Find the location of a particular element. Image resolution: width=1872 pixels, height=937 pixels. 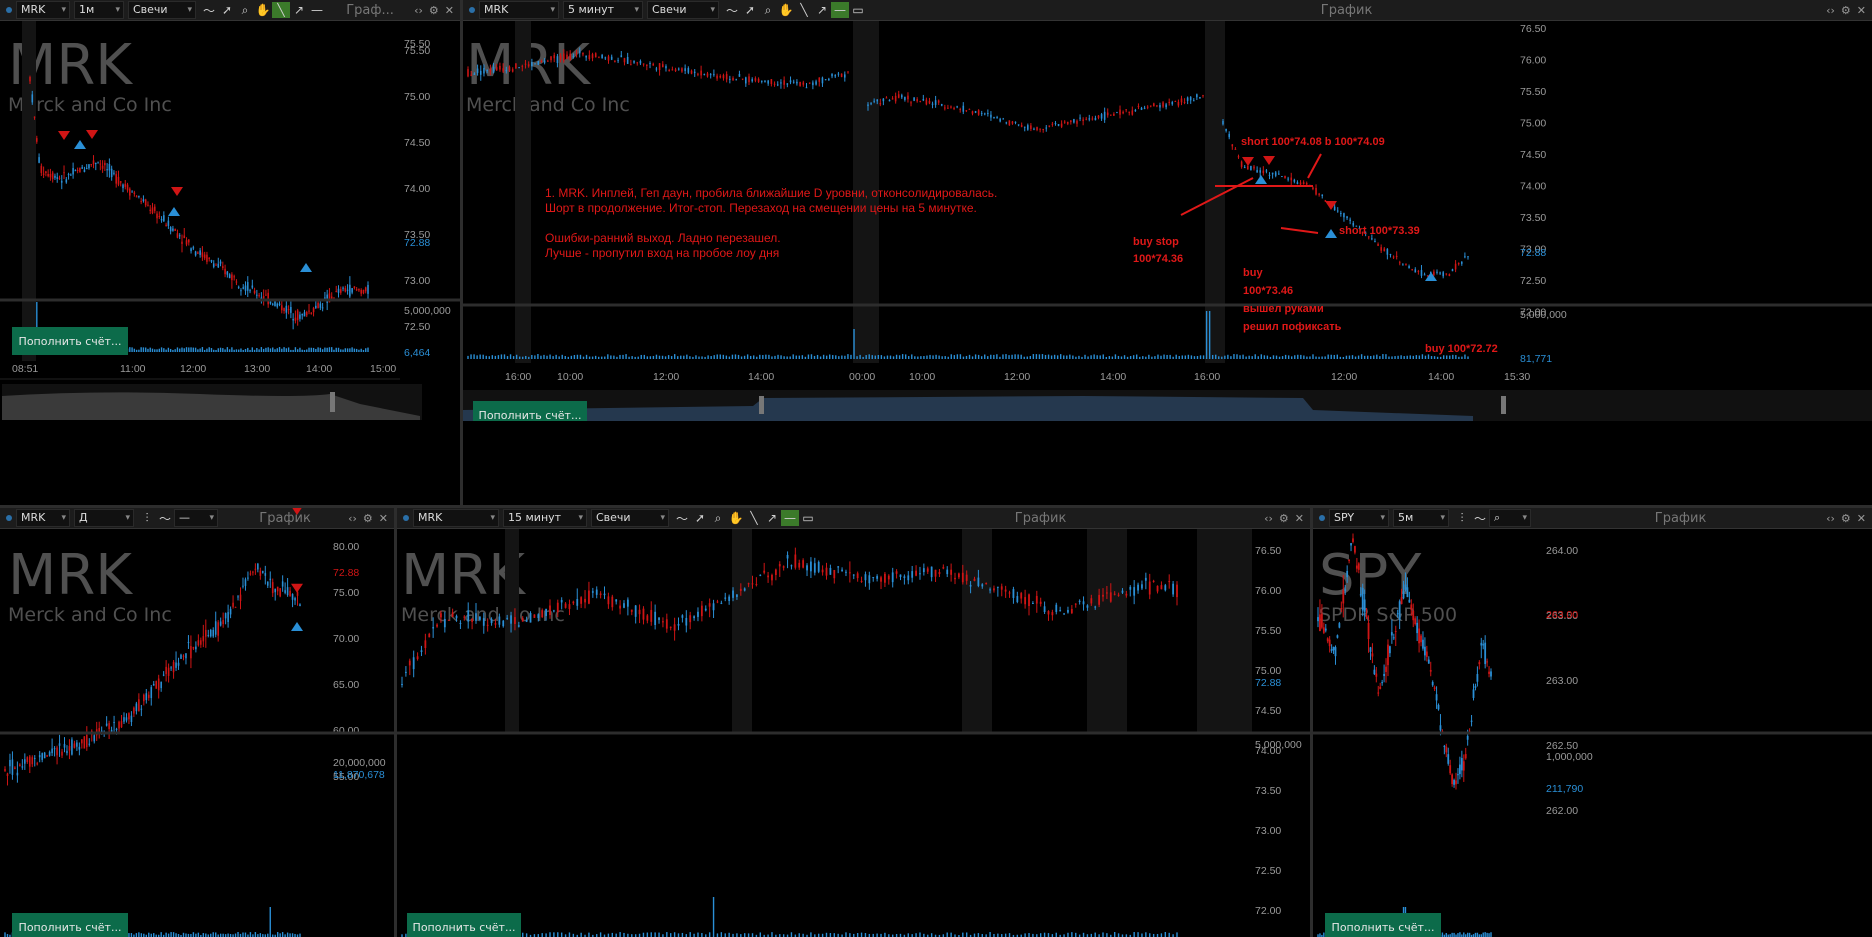

last-price: 72.88 is located at coordinates (346, 573).